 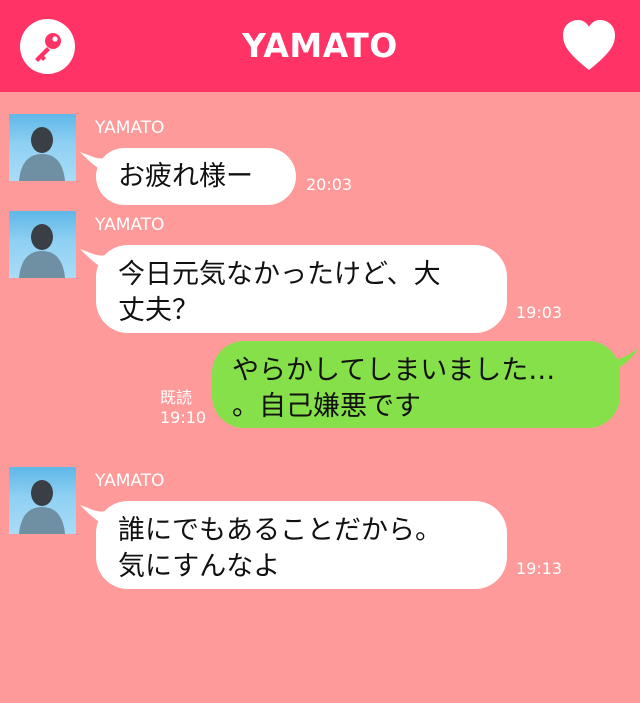 What do you see at coordinates (539, 312) in the screenshot?
I see `message-time: 19:03` at bounding box center [539, 312].